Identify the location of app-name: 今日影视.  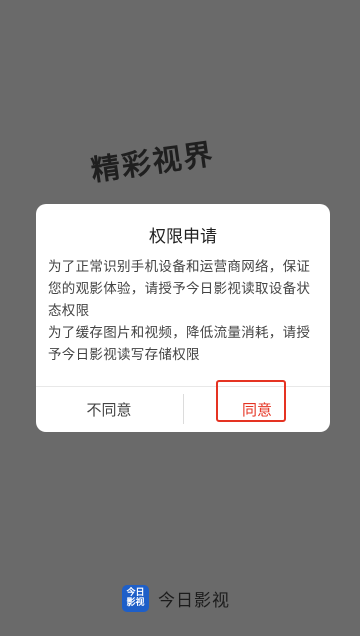
(194, 600).